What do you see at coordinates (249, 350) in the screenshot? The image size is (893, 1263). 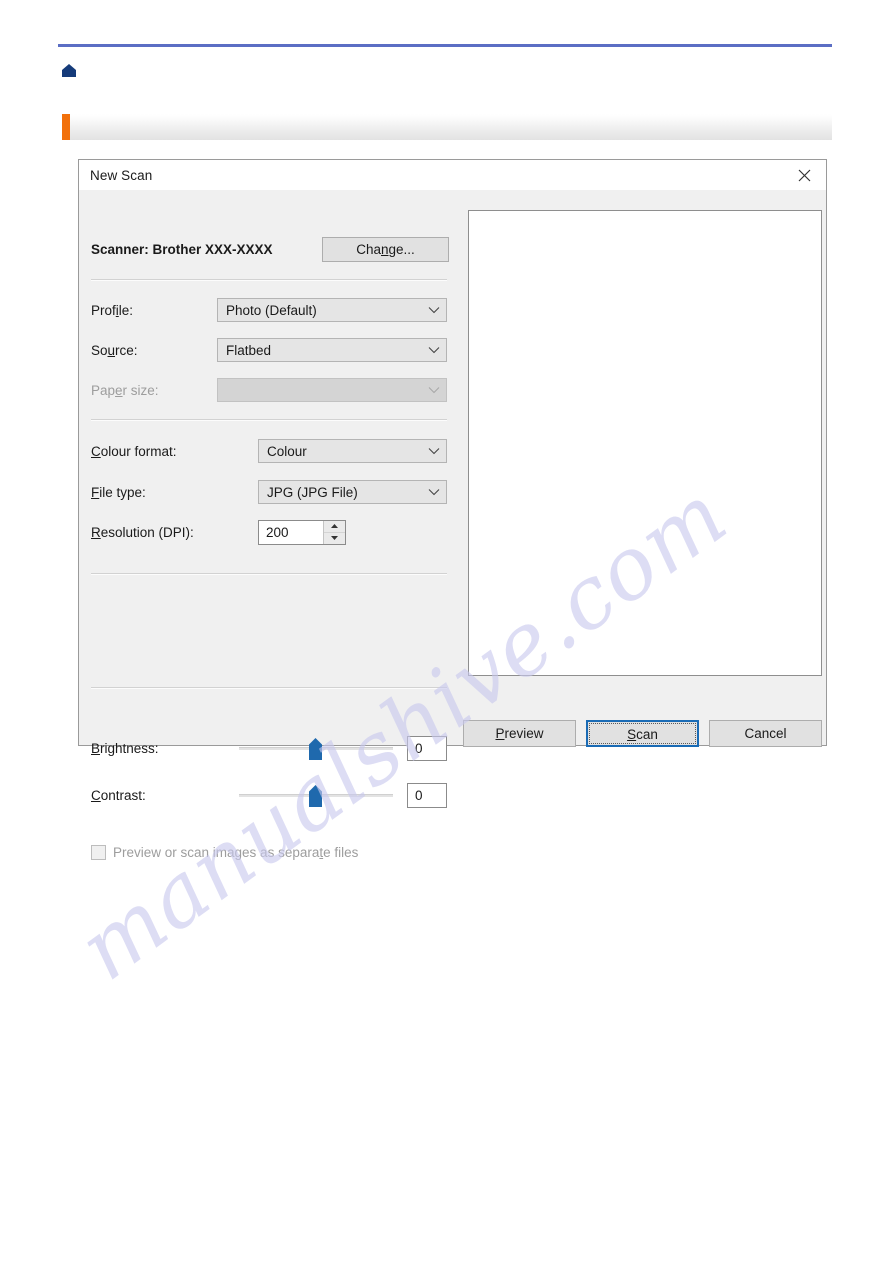 I see `source-value: Flatbed` at bounding box center [249, 350].